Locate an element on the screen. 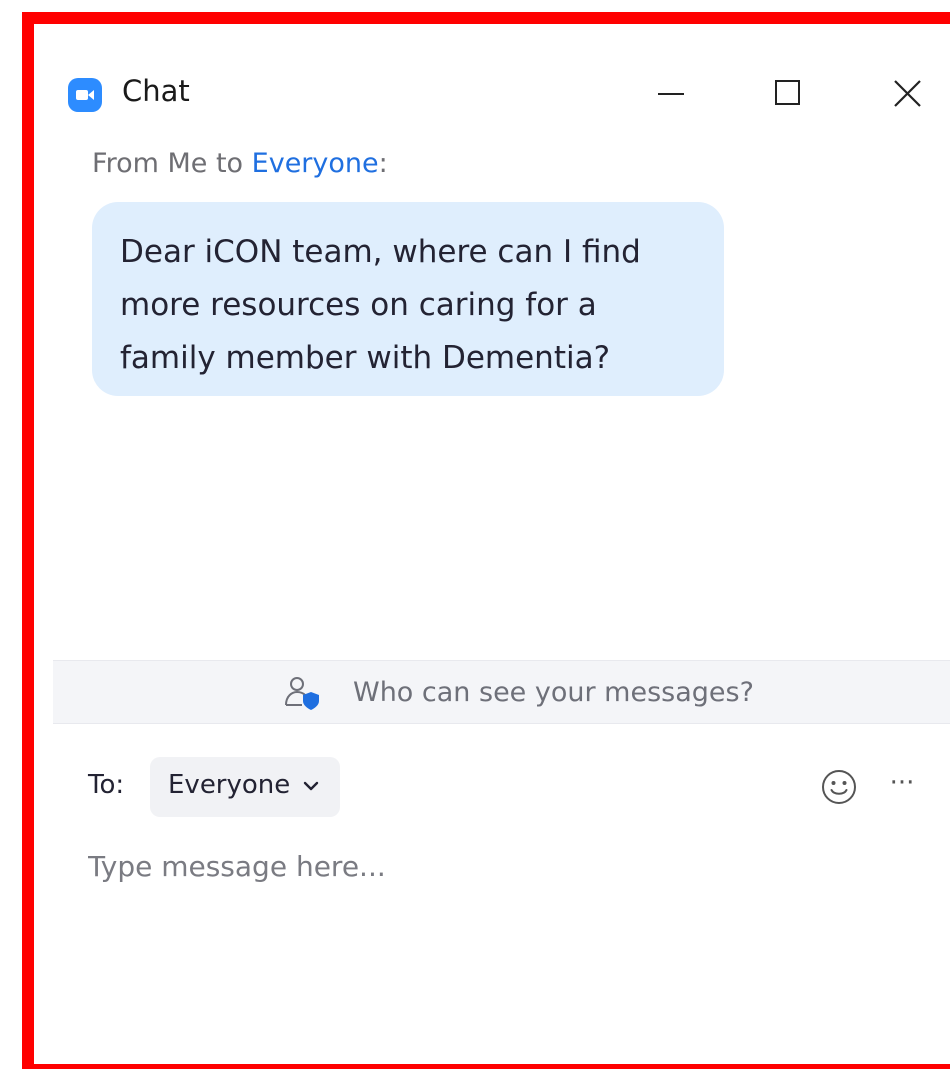 This screenshot has width=950, height=1069. zoom-camera-icon is located at coordinates (85, 95).